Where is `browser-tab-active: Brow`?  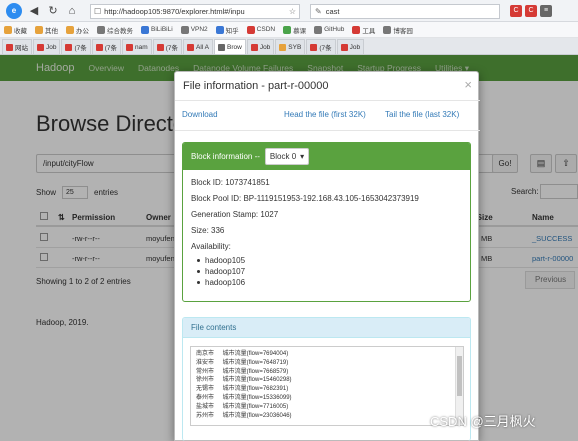
browser-tab-active: Brow is located at coordinates (230, 46).